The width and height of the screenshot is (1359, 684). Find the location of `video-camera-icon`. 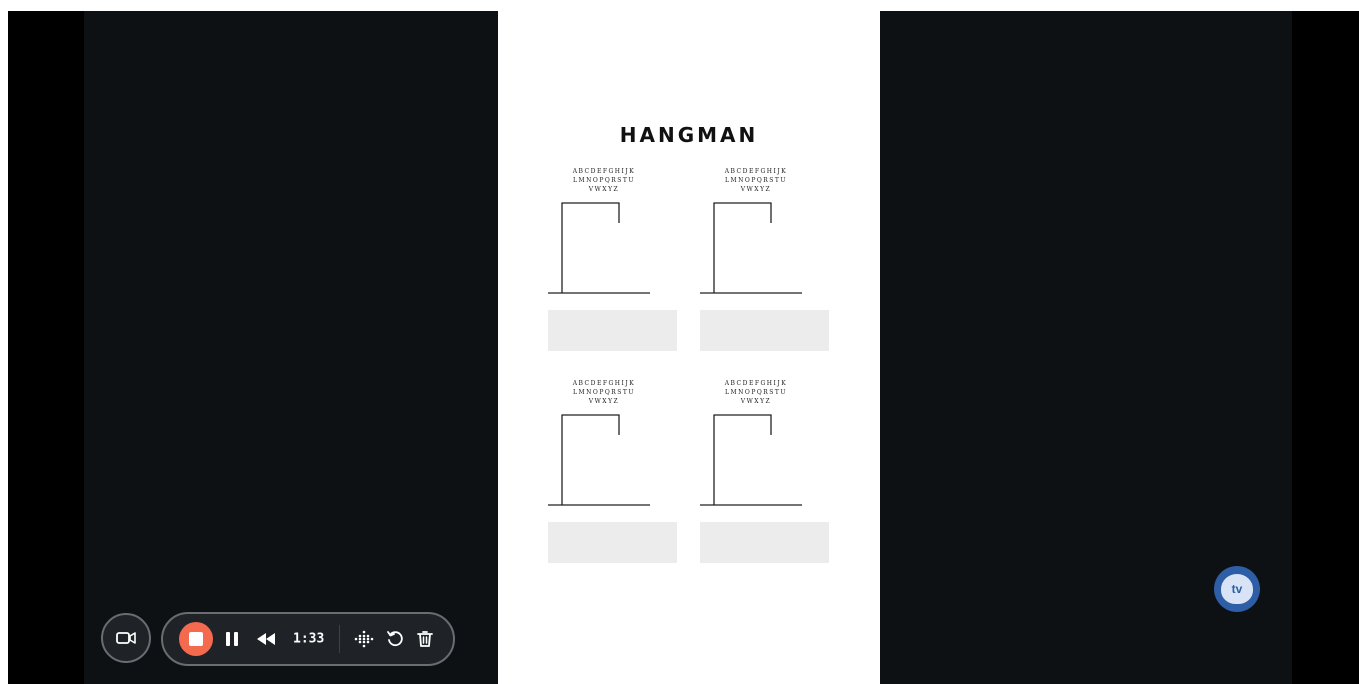

video-camera-icon is located at coordinates (126, 638).